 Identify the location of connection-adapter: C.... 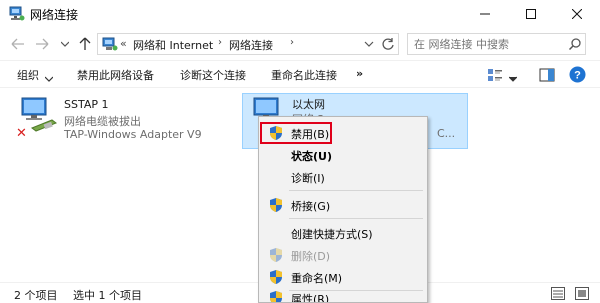
(446, 133).